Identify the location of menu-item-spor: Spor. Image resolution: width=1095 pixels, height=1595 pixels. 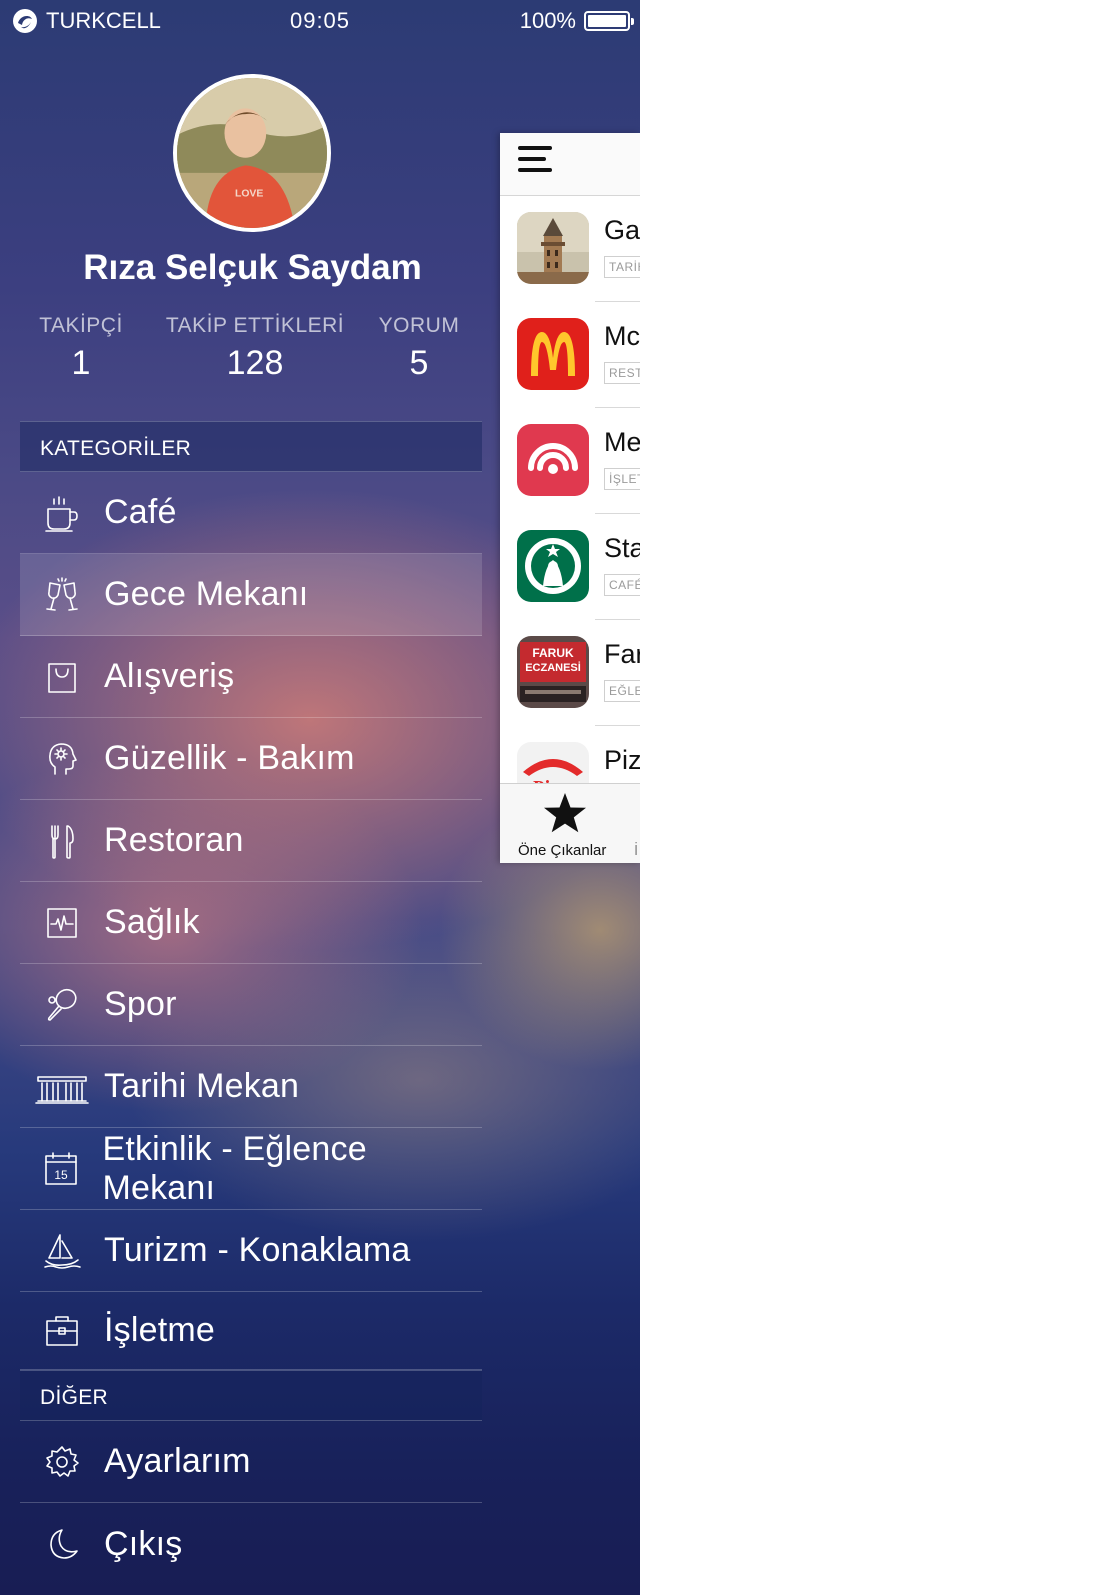
(251, 1005).